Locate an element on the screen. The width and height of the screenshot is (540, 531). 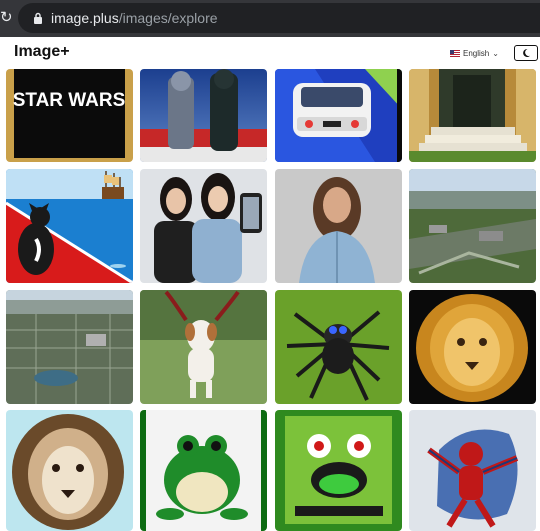
browser-toolbar: ↻ image.plus/images/explore is located at coordinates (270, 18).